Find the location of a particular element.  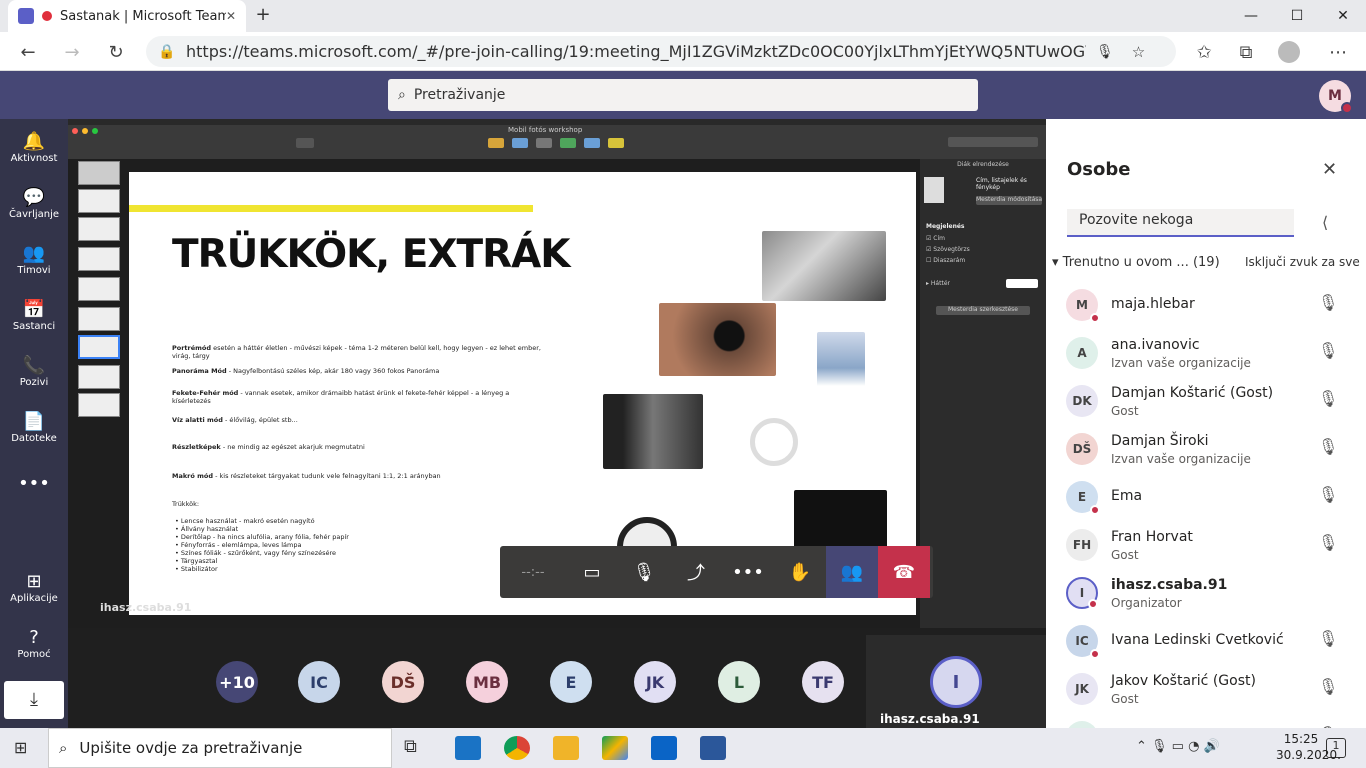

refresh-icon: ↻ is located at coordinates (116, 52).